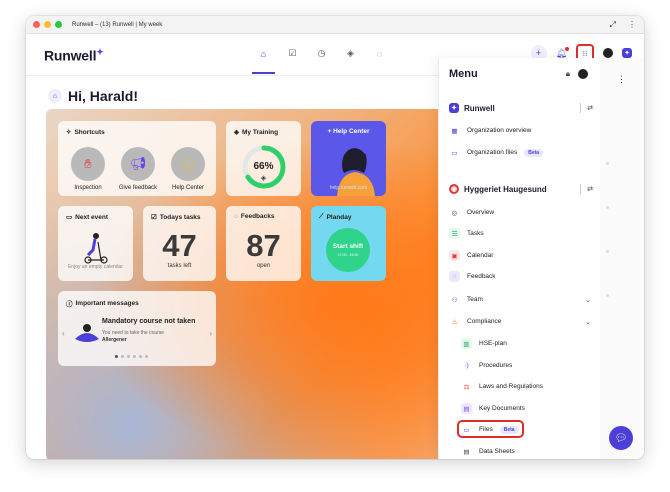  What do you see at coordinates (521, 276) in the screenshot?
I see `menu-item-feedback: ◌ Feedback` at bounding box center [521, 276].